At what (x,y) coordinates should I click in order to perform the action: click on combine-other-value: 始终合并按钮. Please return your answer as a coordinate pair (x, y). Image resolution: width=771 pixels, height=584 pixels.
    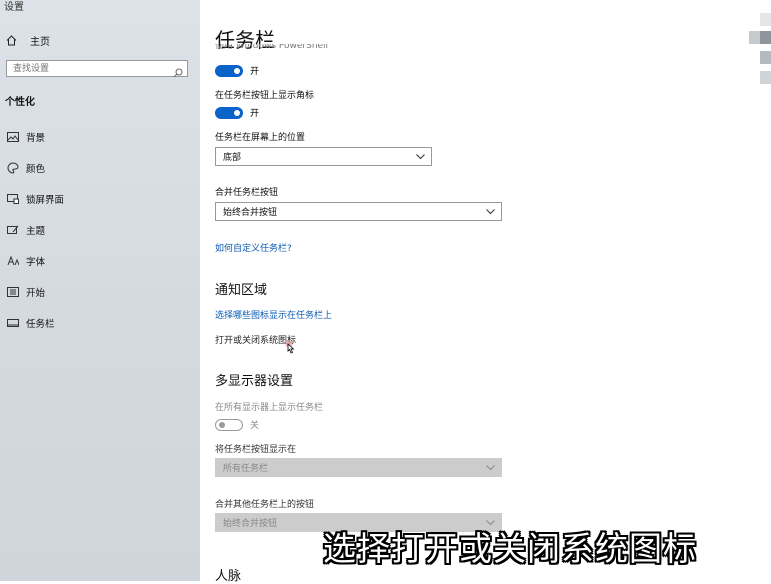
    Looking at the image, I should click on (250, 524).